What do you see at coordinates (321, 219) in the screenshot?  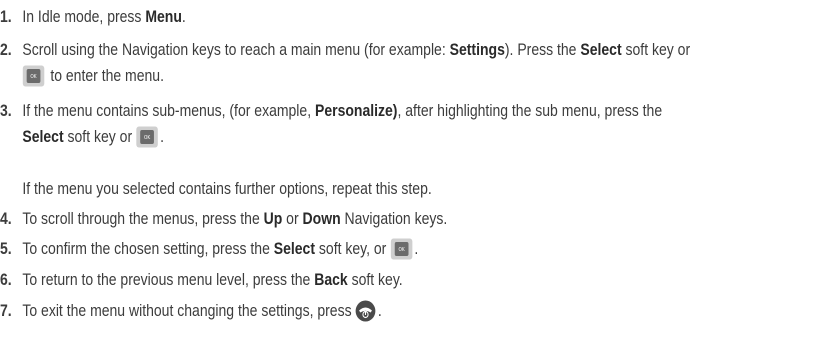 I see `bold-term: Down` at bounding box center [321, 219].